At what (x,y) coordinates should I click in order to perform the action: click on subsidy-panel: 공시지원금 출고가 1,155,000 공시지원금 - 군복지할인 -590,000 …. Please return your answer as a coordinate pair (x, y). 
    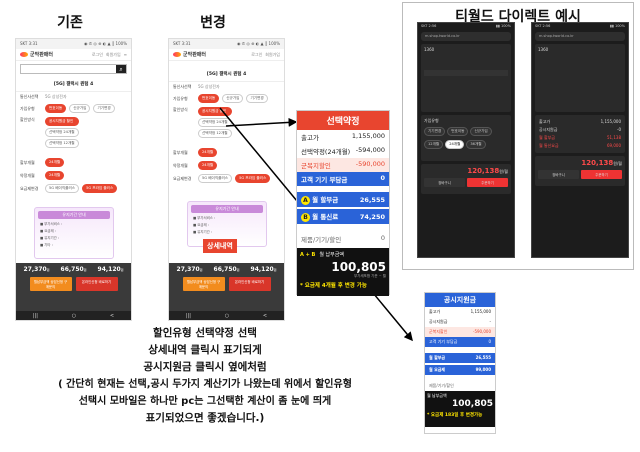
    Looking at the image, I should click on (460, 363).